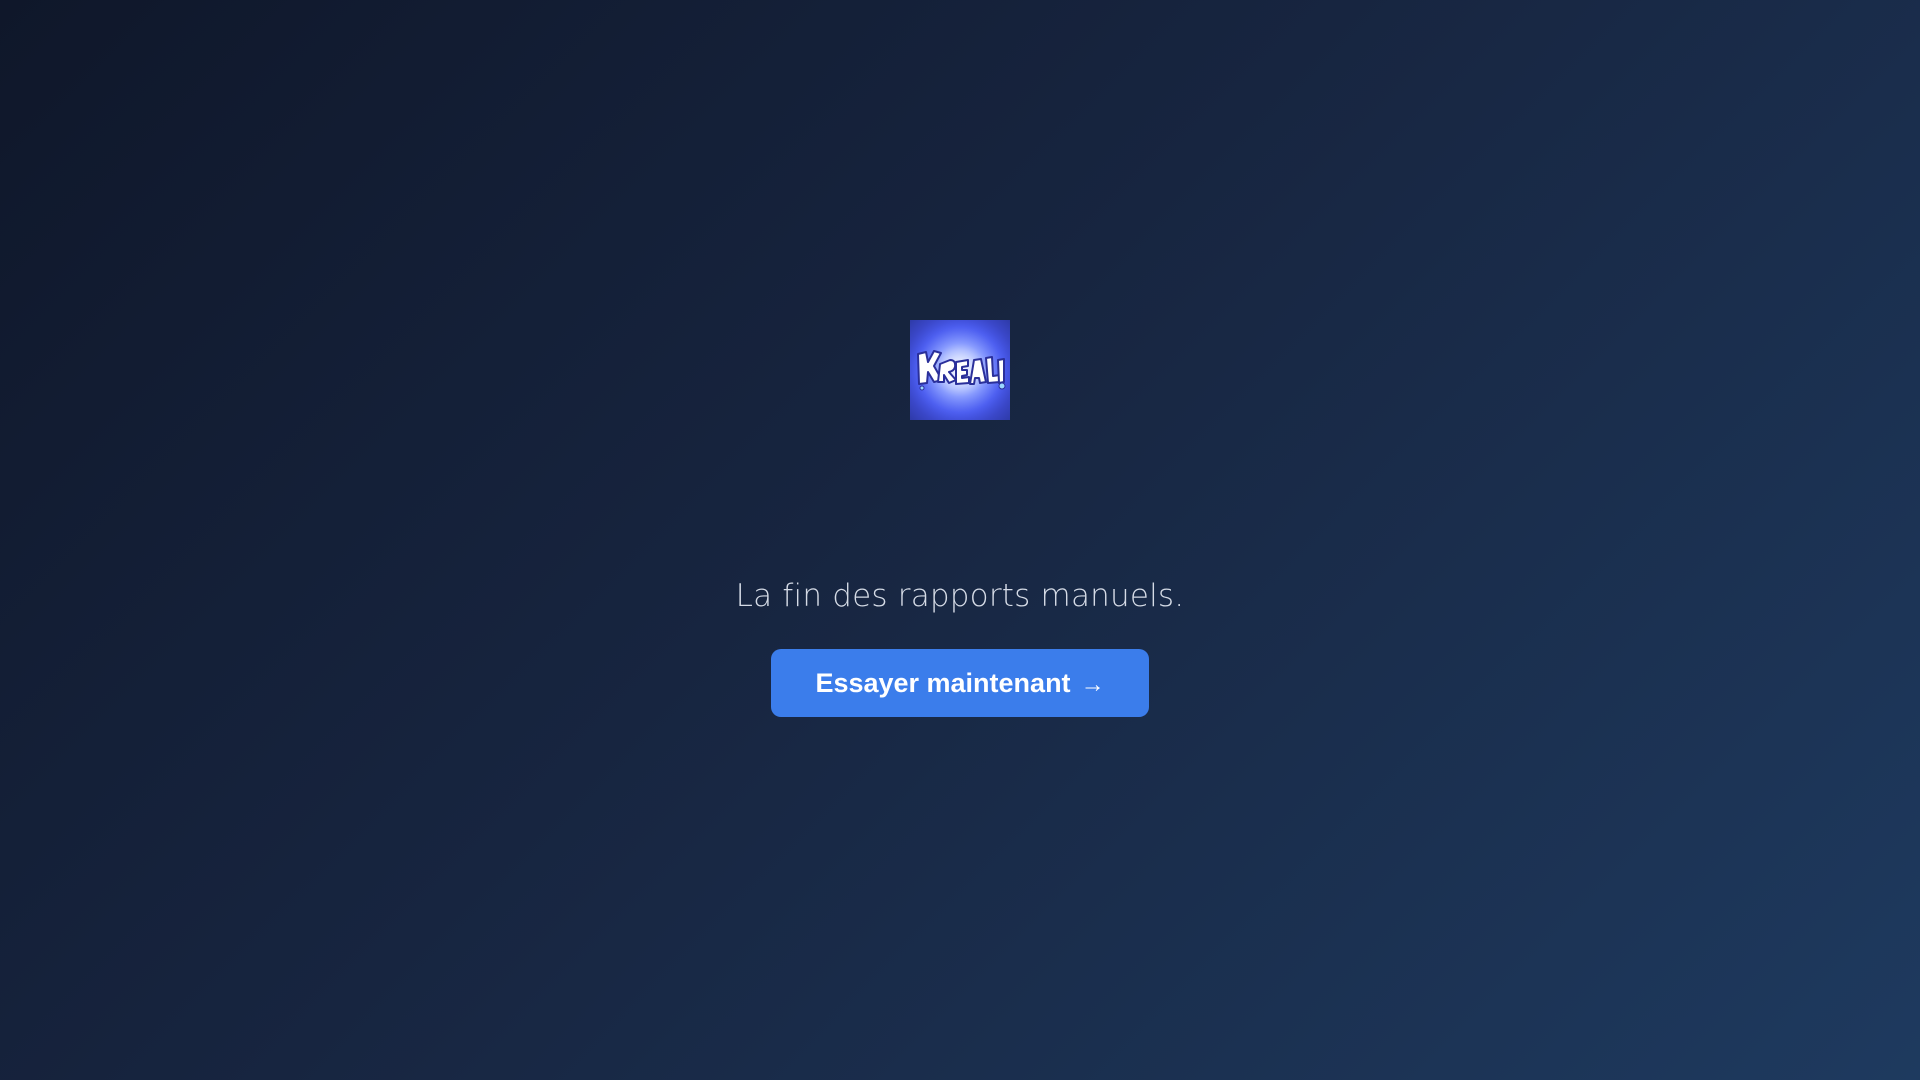  I want to click on arrow-right-icon: →, so click(1092, 684).